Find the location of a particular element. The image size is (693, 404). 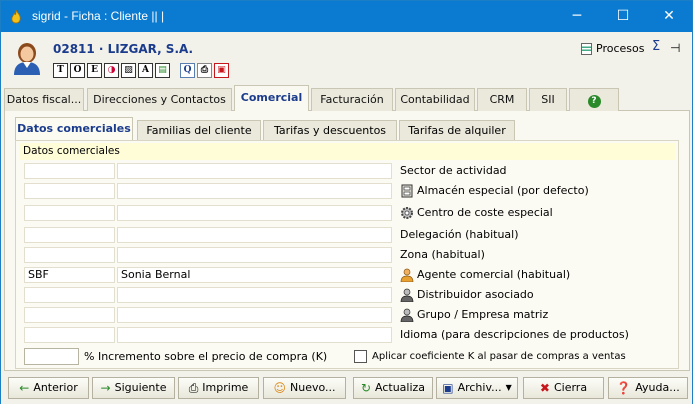

tab-crm: CRM is located at coordinates (502, 99).